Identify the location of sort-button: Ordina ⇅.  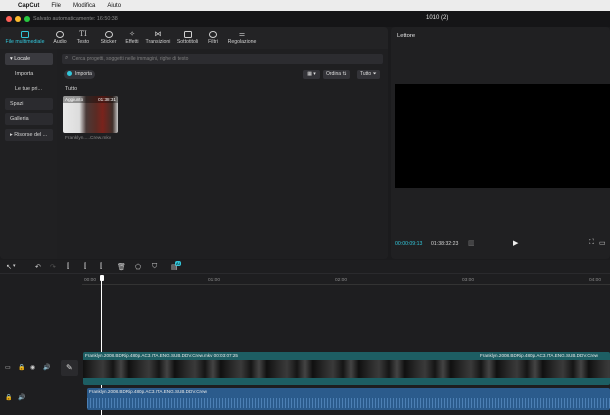
(336, 74).